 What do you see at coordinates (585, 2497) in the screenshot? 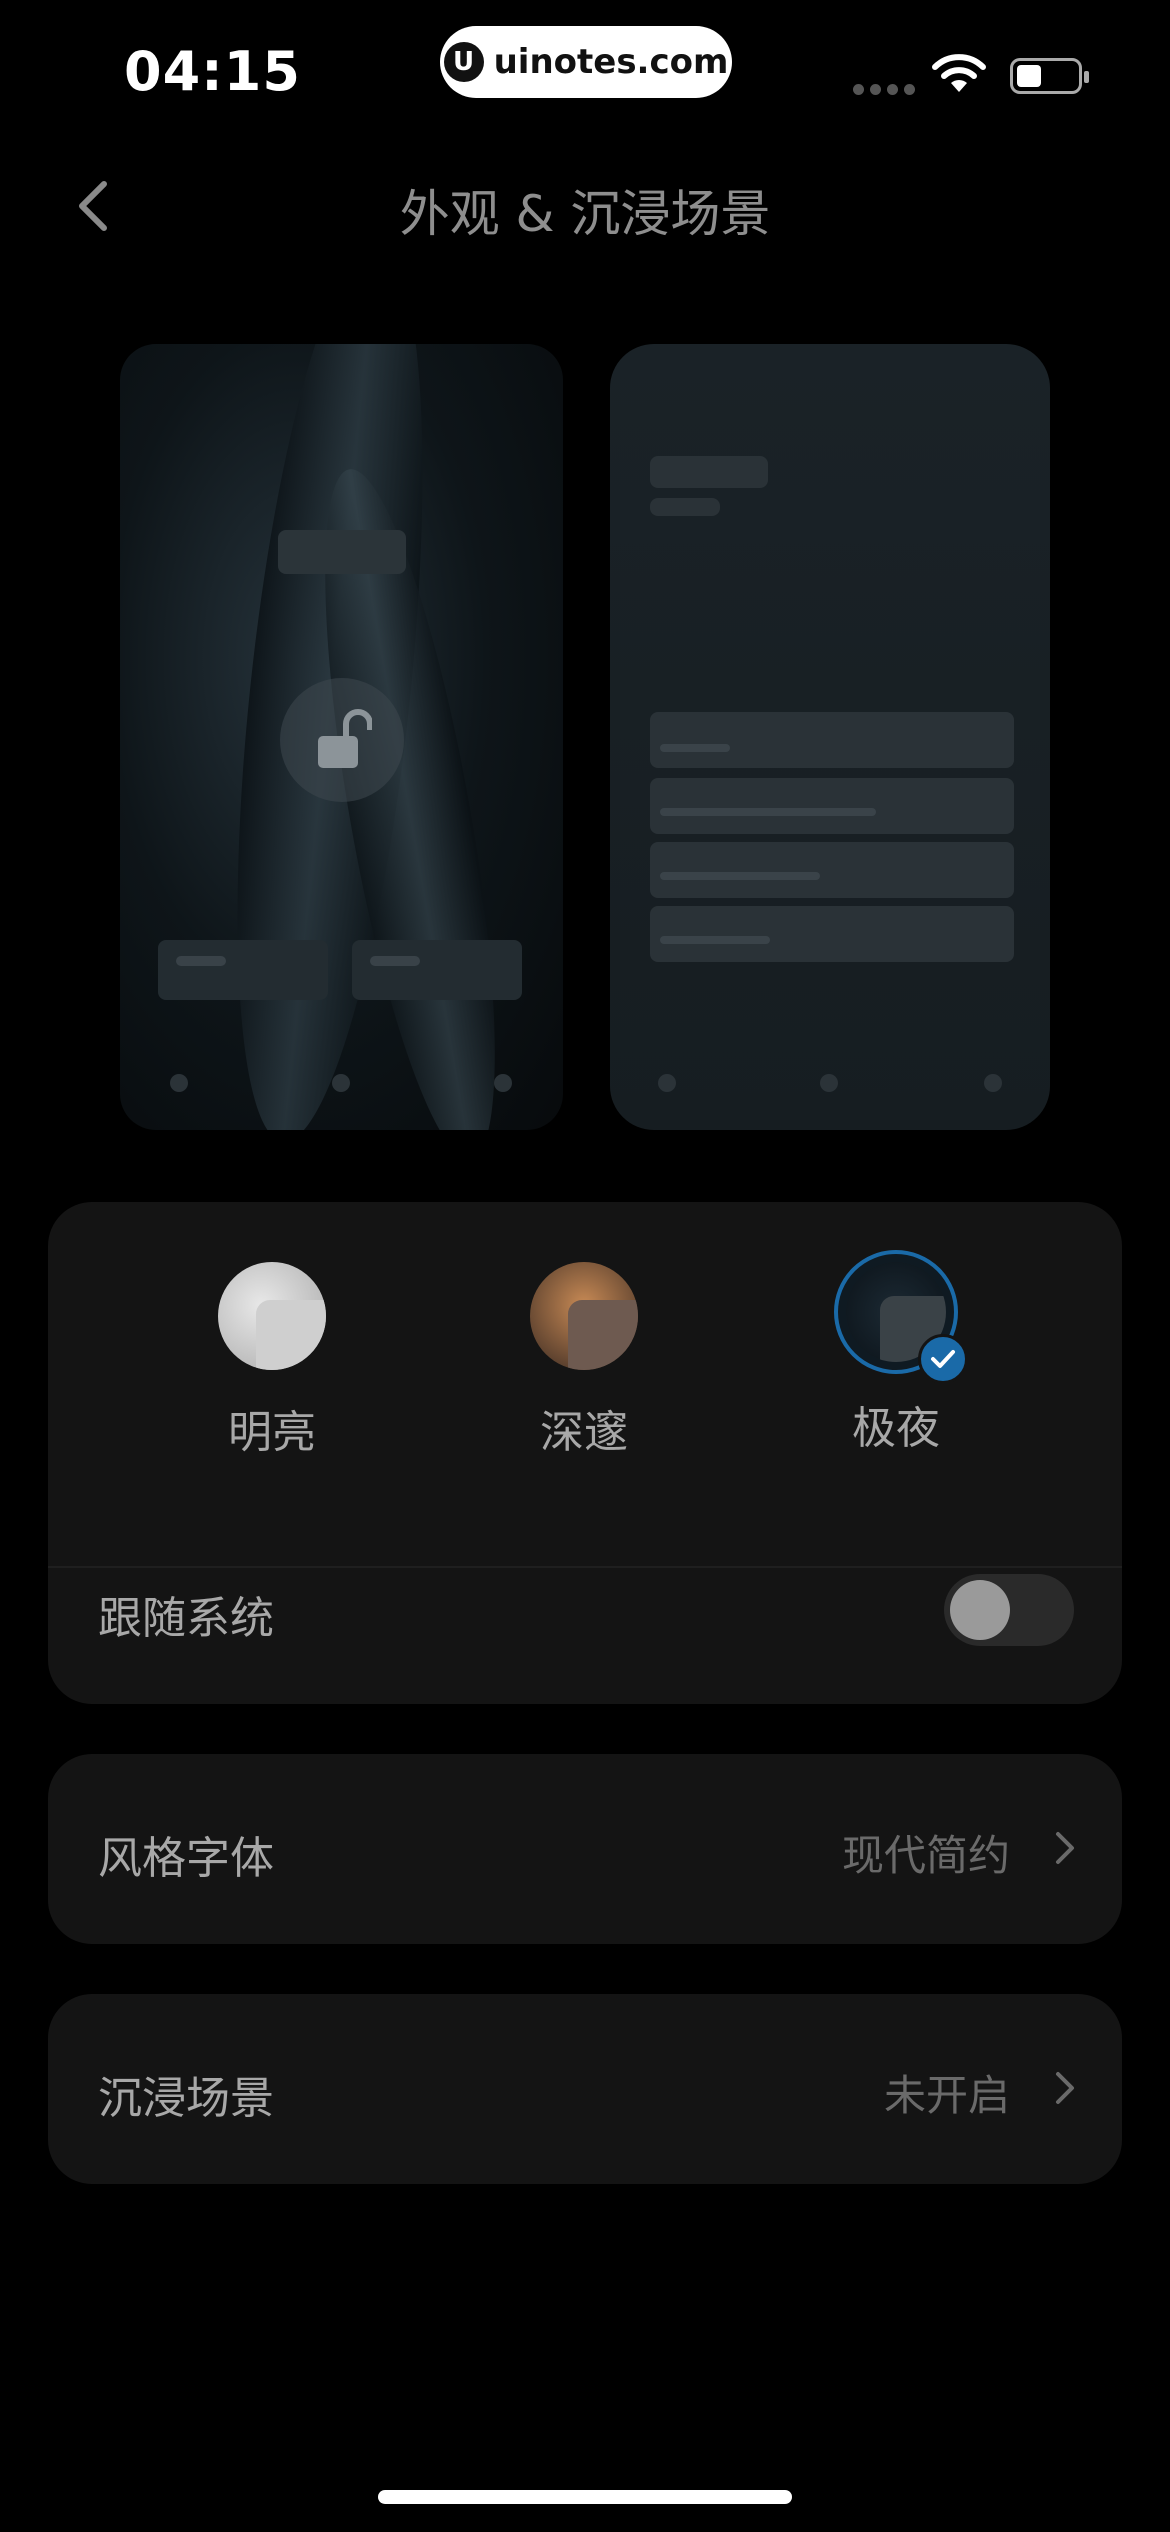
I see `home-indicator` at bounding box center [585, 2497].